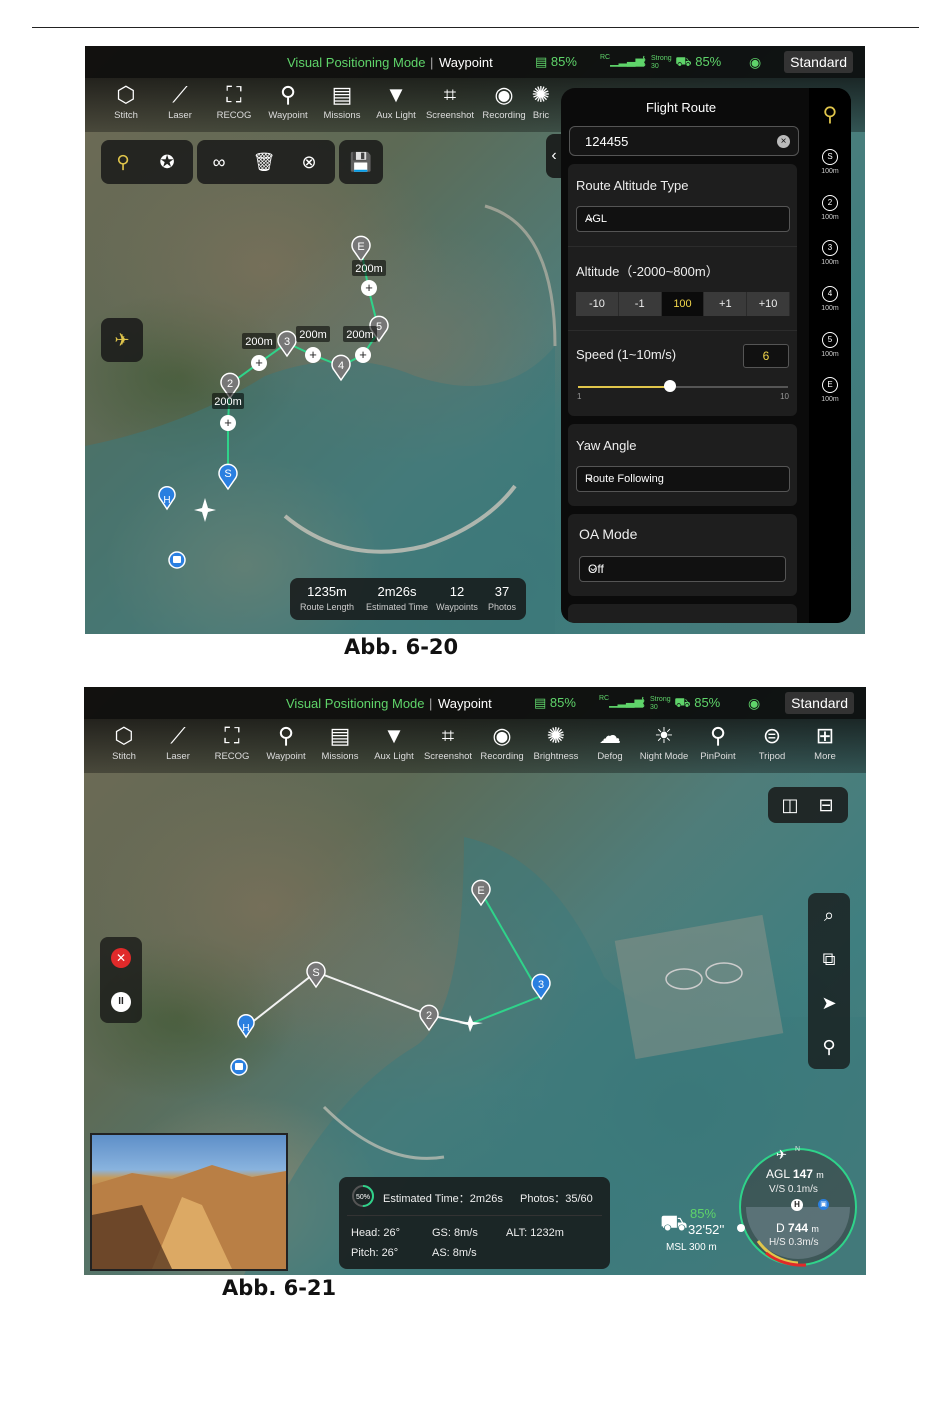 The image size is (950, 1419). Describe the element at coordinates (670, 386) in the screenshot. I see `speed-slider-handle` at that location.